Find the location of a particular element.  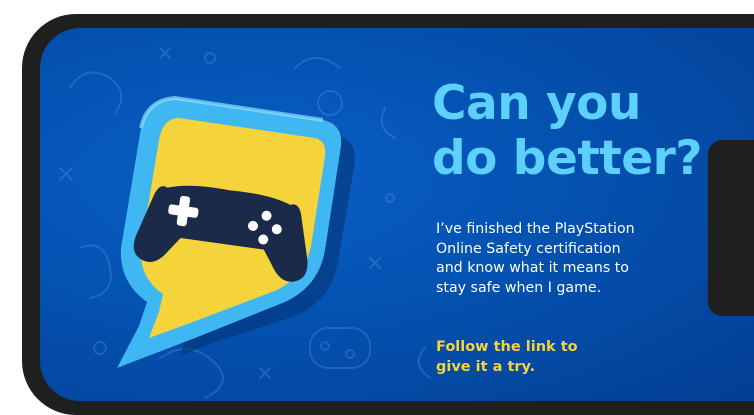

headline-line-2: do better? is located at coordinates (567, 158).